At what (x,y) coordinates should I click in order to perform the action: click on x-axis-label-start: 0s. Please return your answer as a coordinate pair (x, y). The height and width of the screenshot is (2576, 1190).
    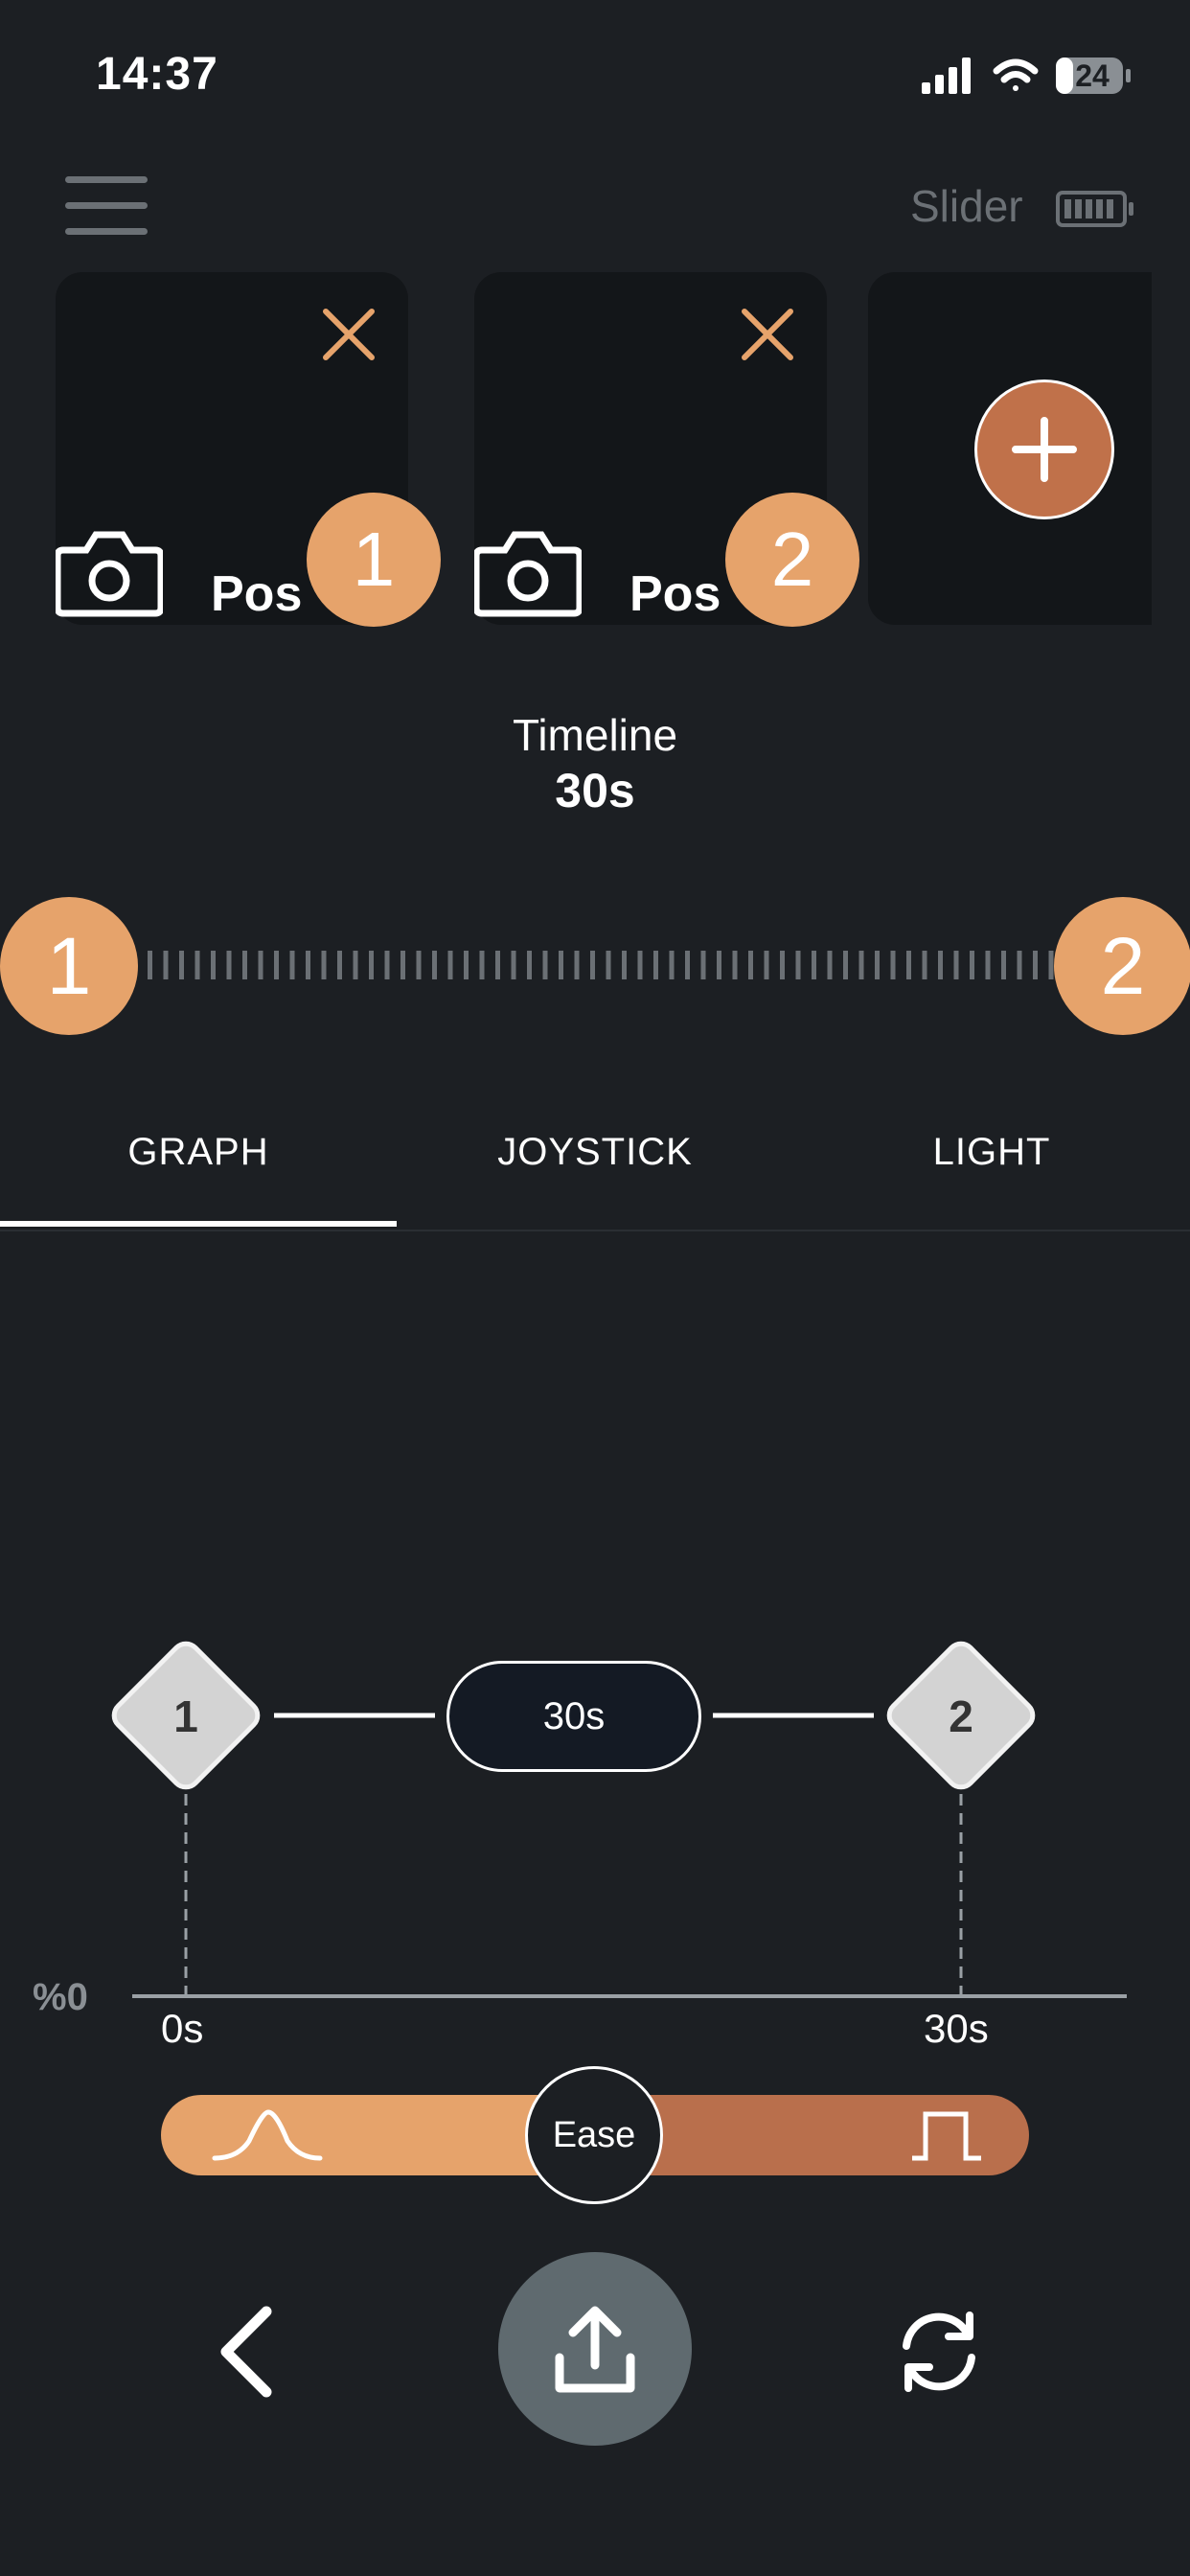
    Looking at the image, I should click on (183, 2028).